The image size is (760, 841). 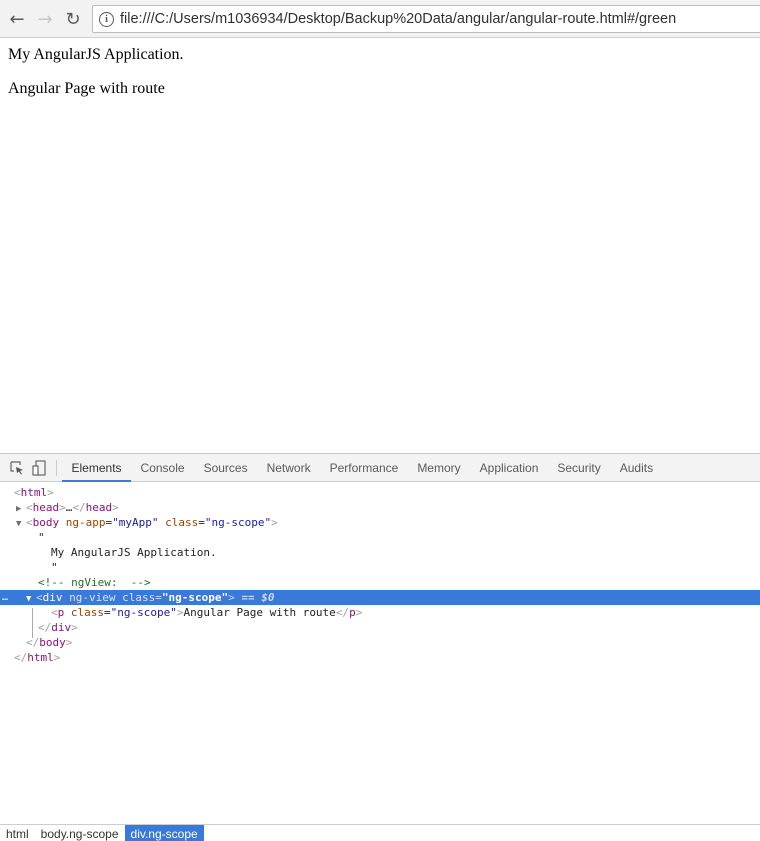 I want to click on reload-button: ↻, so click(x=73, y=19).